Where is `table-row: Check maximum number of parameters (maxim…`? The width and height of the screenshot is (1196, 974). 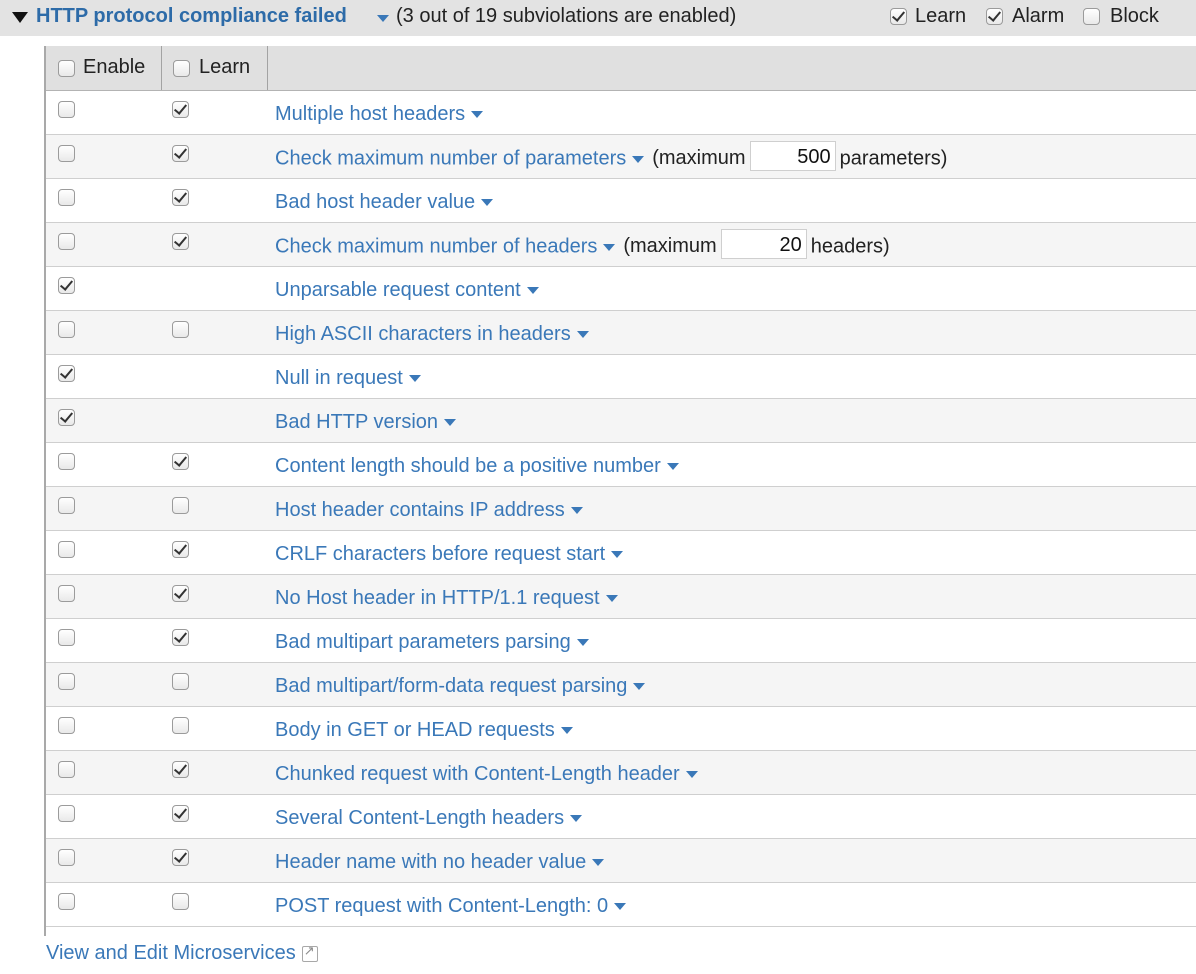 table-row: Check maximum number of parameters (maxim… is located at coordinates (621, 157).